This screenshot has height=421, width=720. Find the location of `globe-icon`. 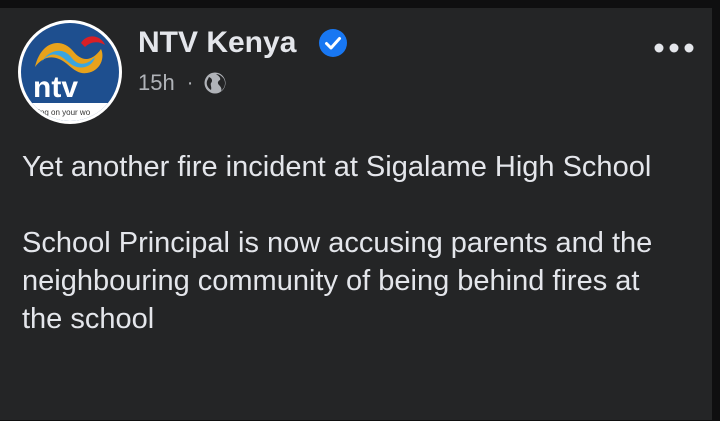

globe-icon is located at coordinates (215, 83).